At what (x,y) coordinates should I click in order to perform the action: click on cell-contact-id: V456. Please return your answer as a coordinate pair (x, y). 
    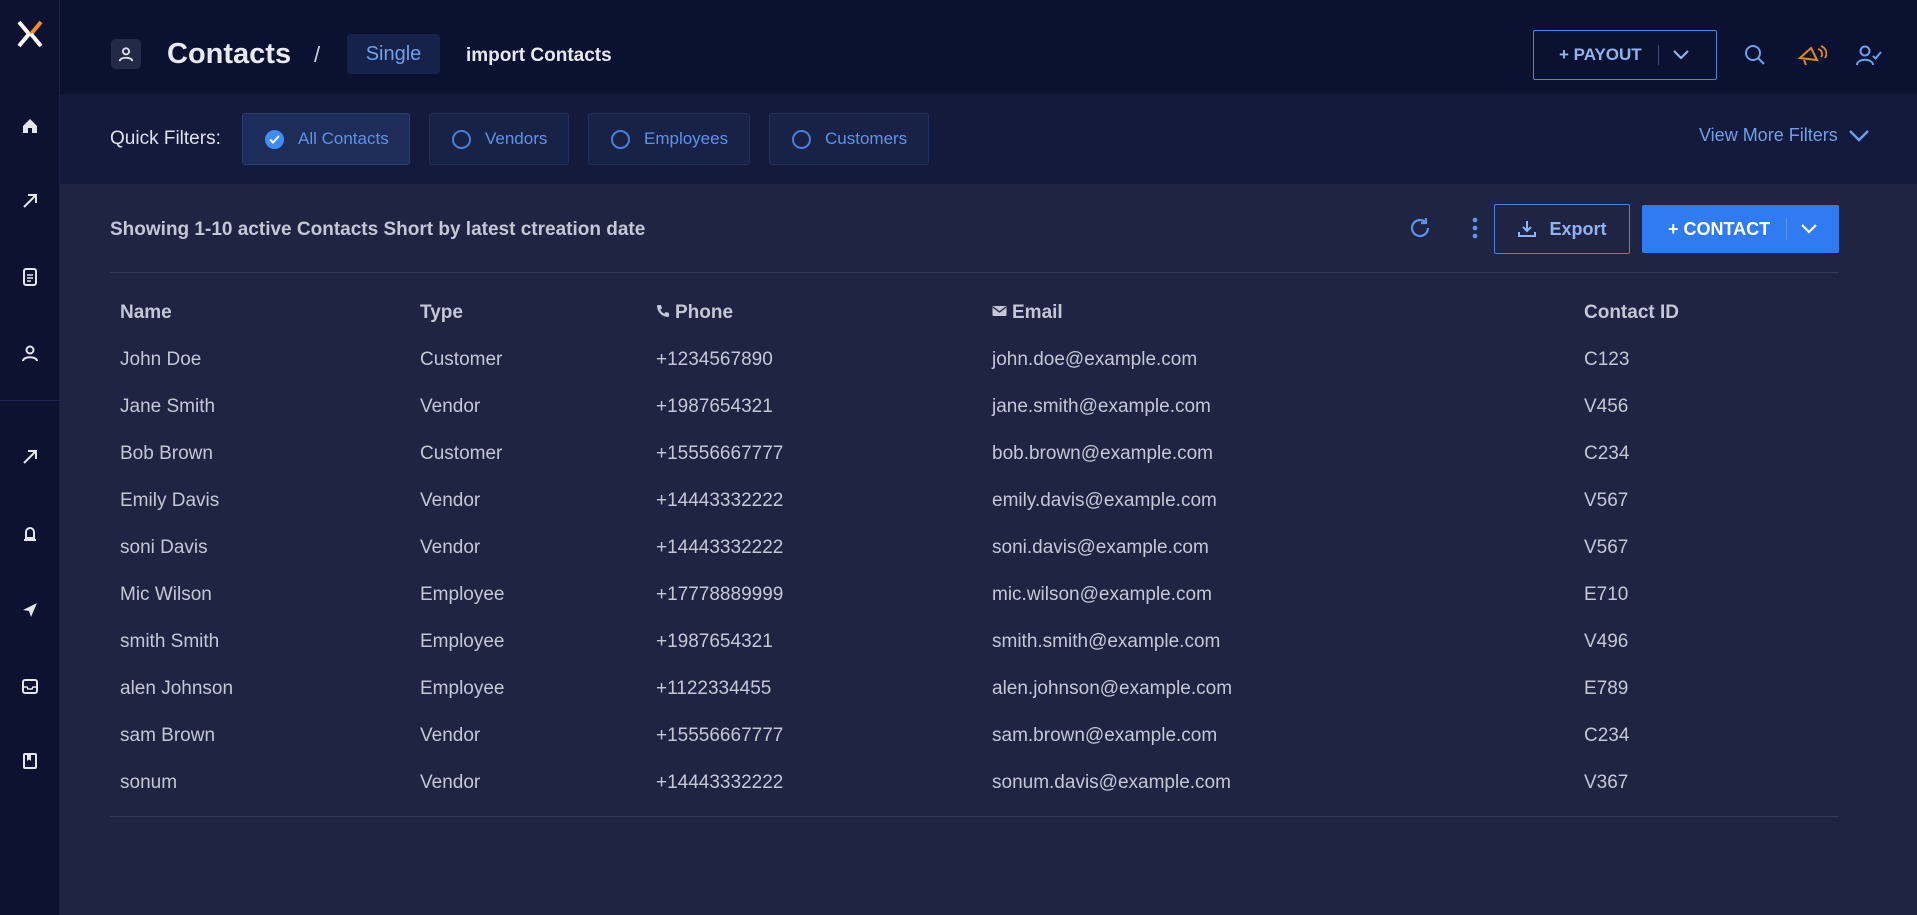
    Looking at the image, I should click on (1606, 406).